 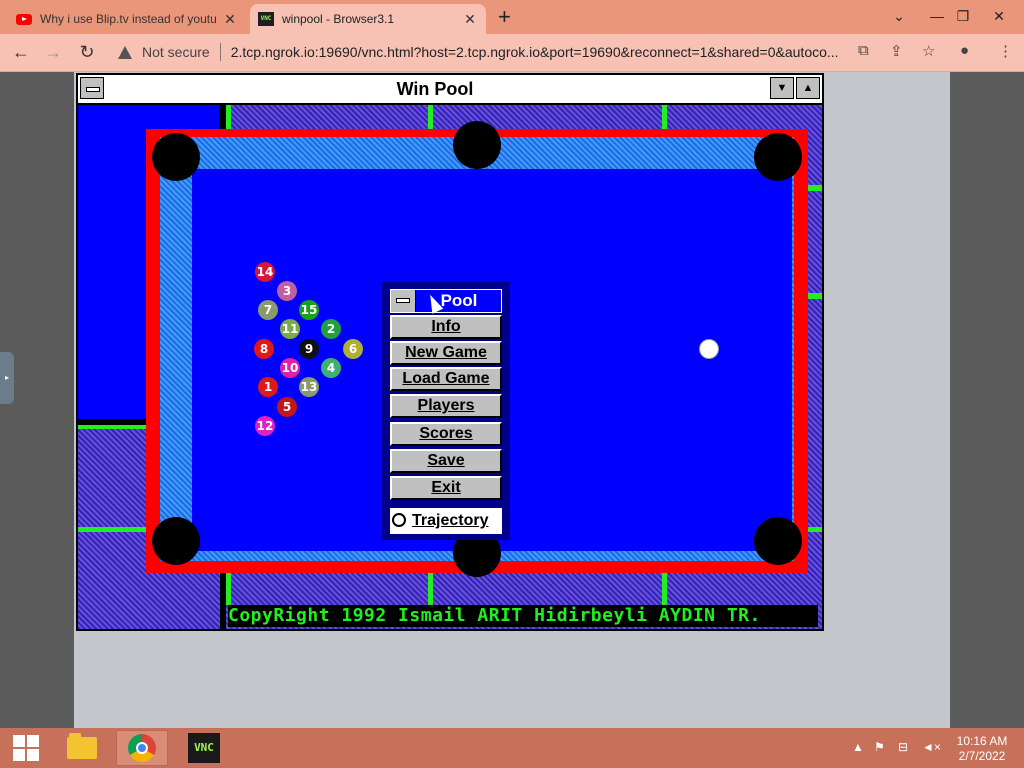 What do you see at coordinates (446, 406) in the screenshot?
I see `players-button: Players` at bounding box center [446, 406].